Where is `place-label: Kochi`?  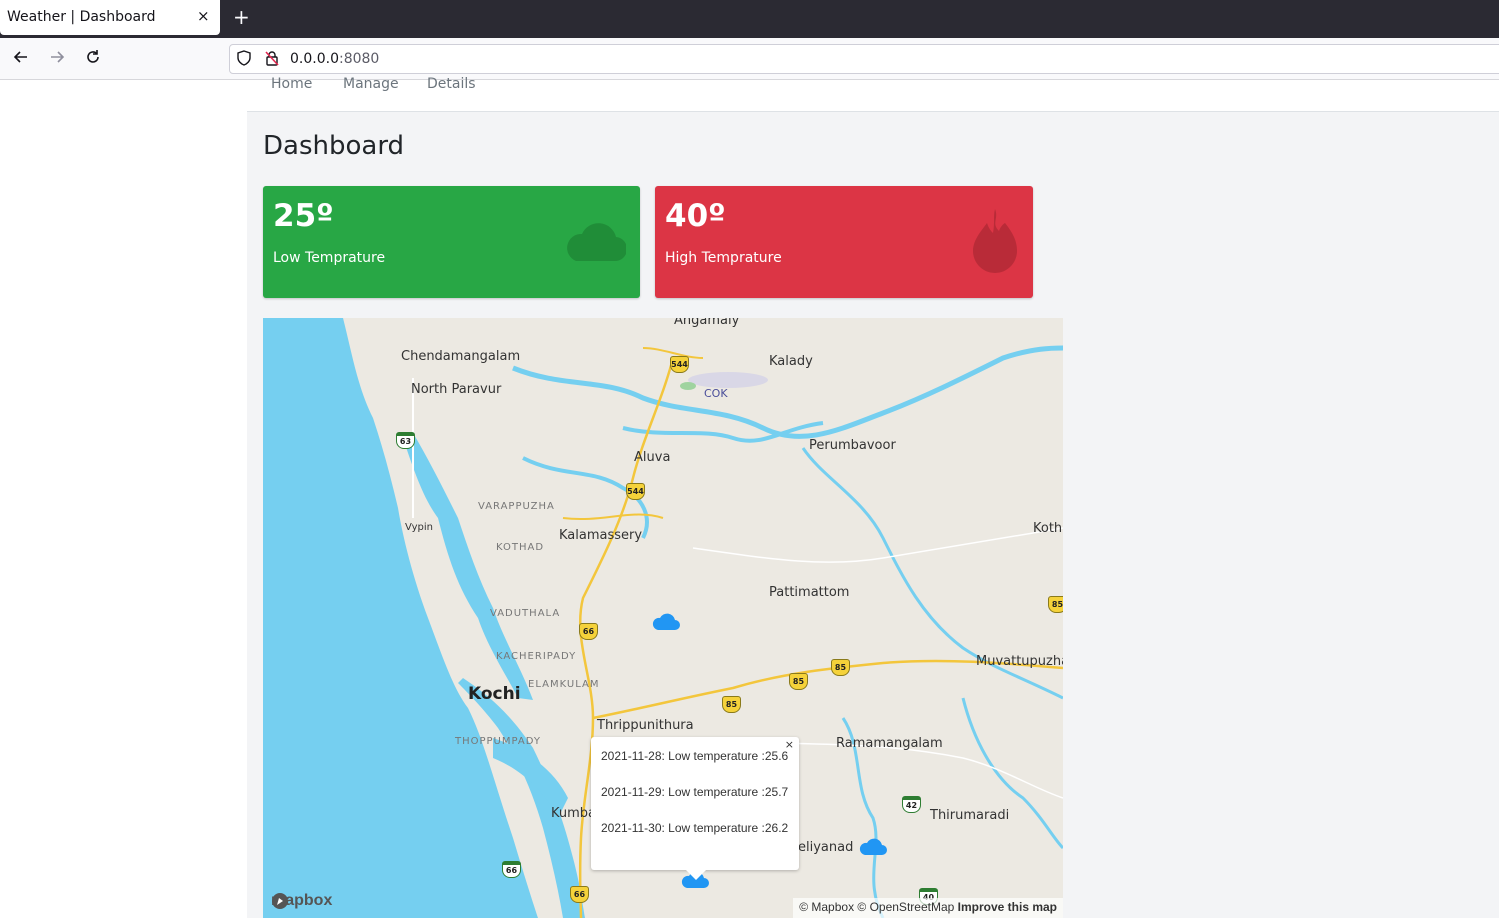
place-label: Kochi is located at coordinates (494, 694).